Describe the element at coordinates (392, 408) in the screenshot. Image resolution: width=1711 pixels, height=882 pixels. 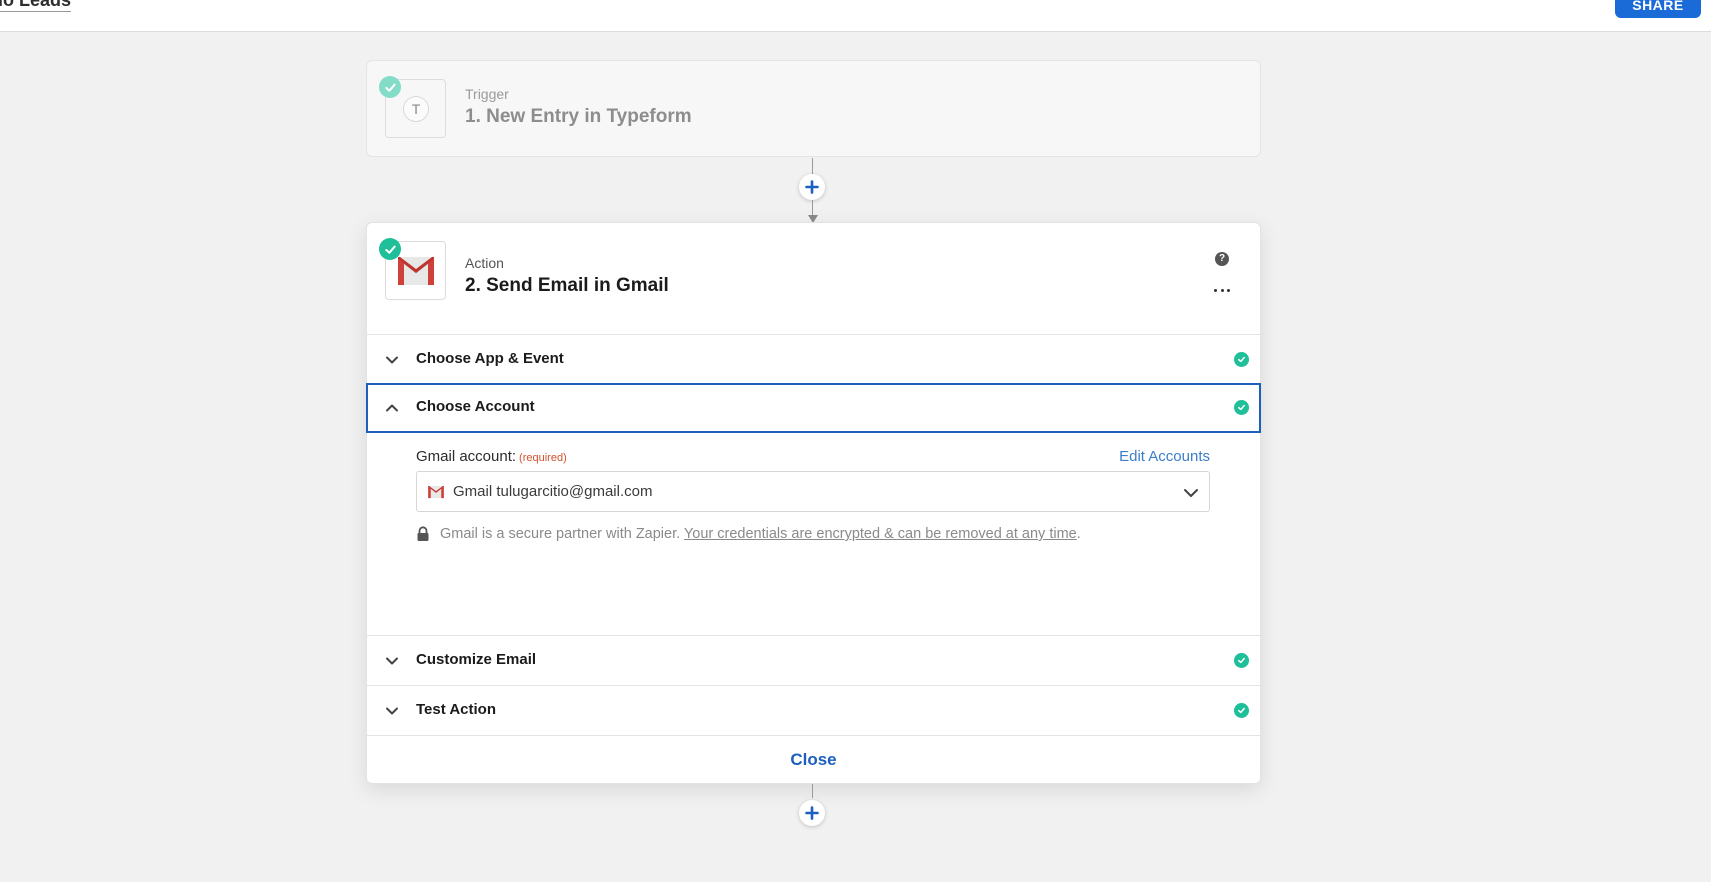
I see `chevron-up-icon` at that location.